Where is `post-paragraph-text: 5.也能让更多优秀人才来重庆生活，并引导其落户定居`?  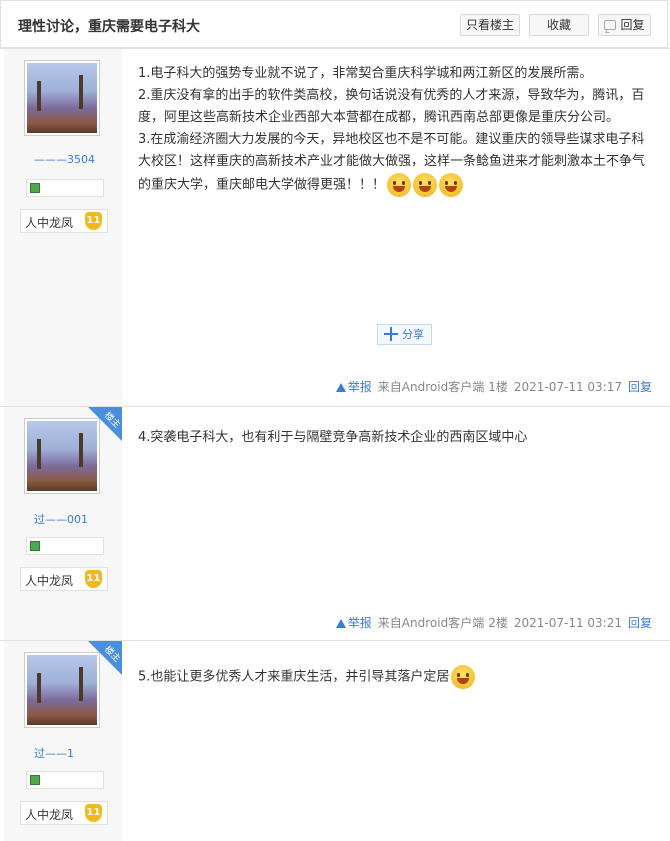
post-paragraph-text: 5.也能让更多优秀人才来重庆生活，并引导其落户定居 is located at coordinates (294, 677).